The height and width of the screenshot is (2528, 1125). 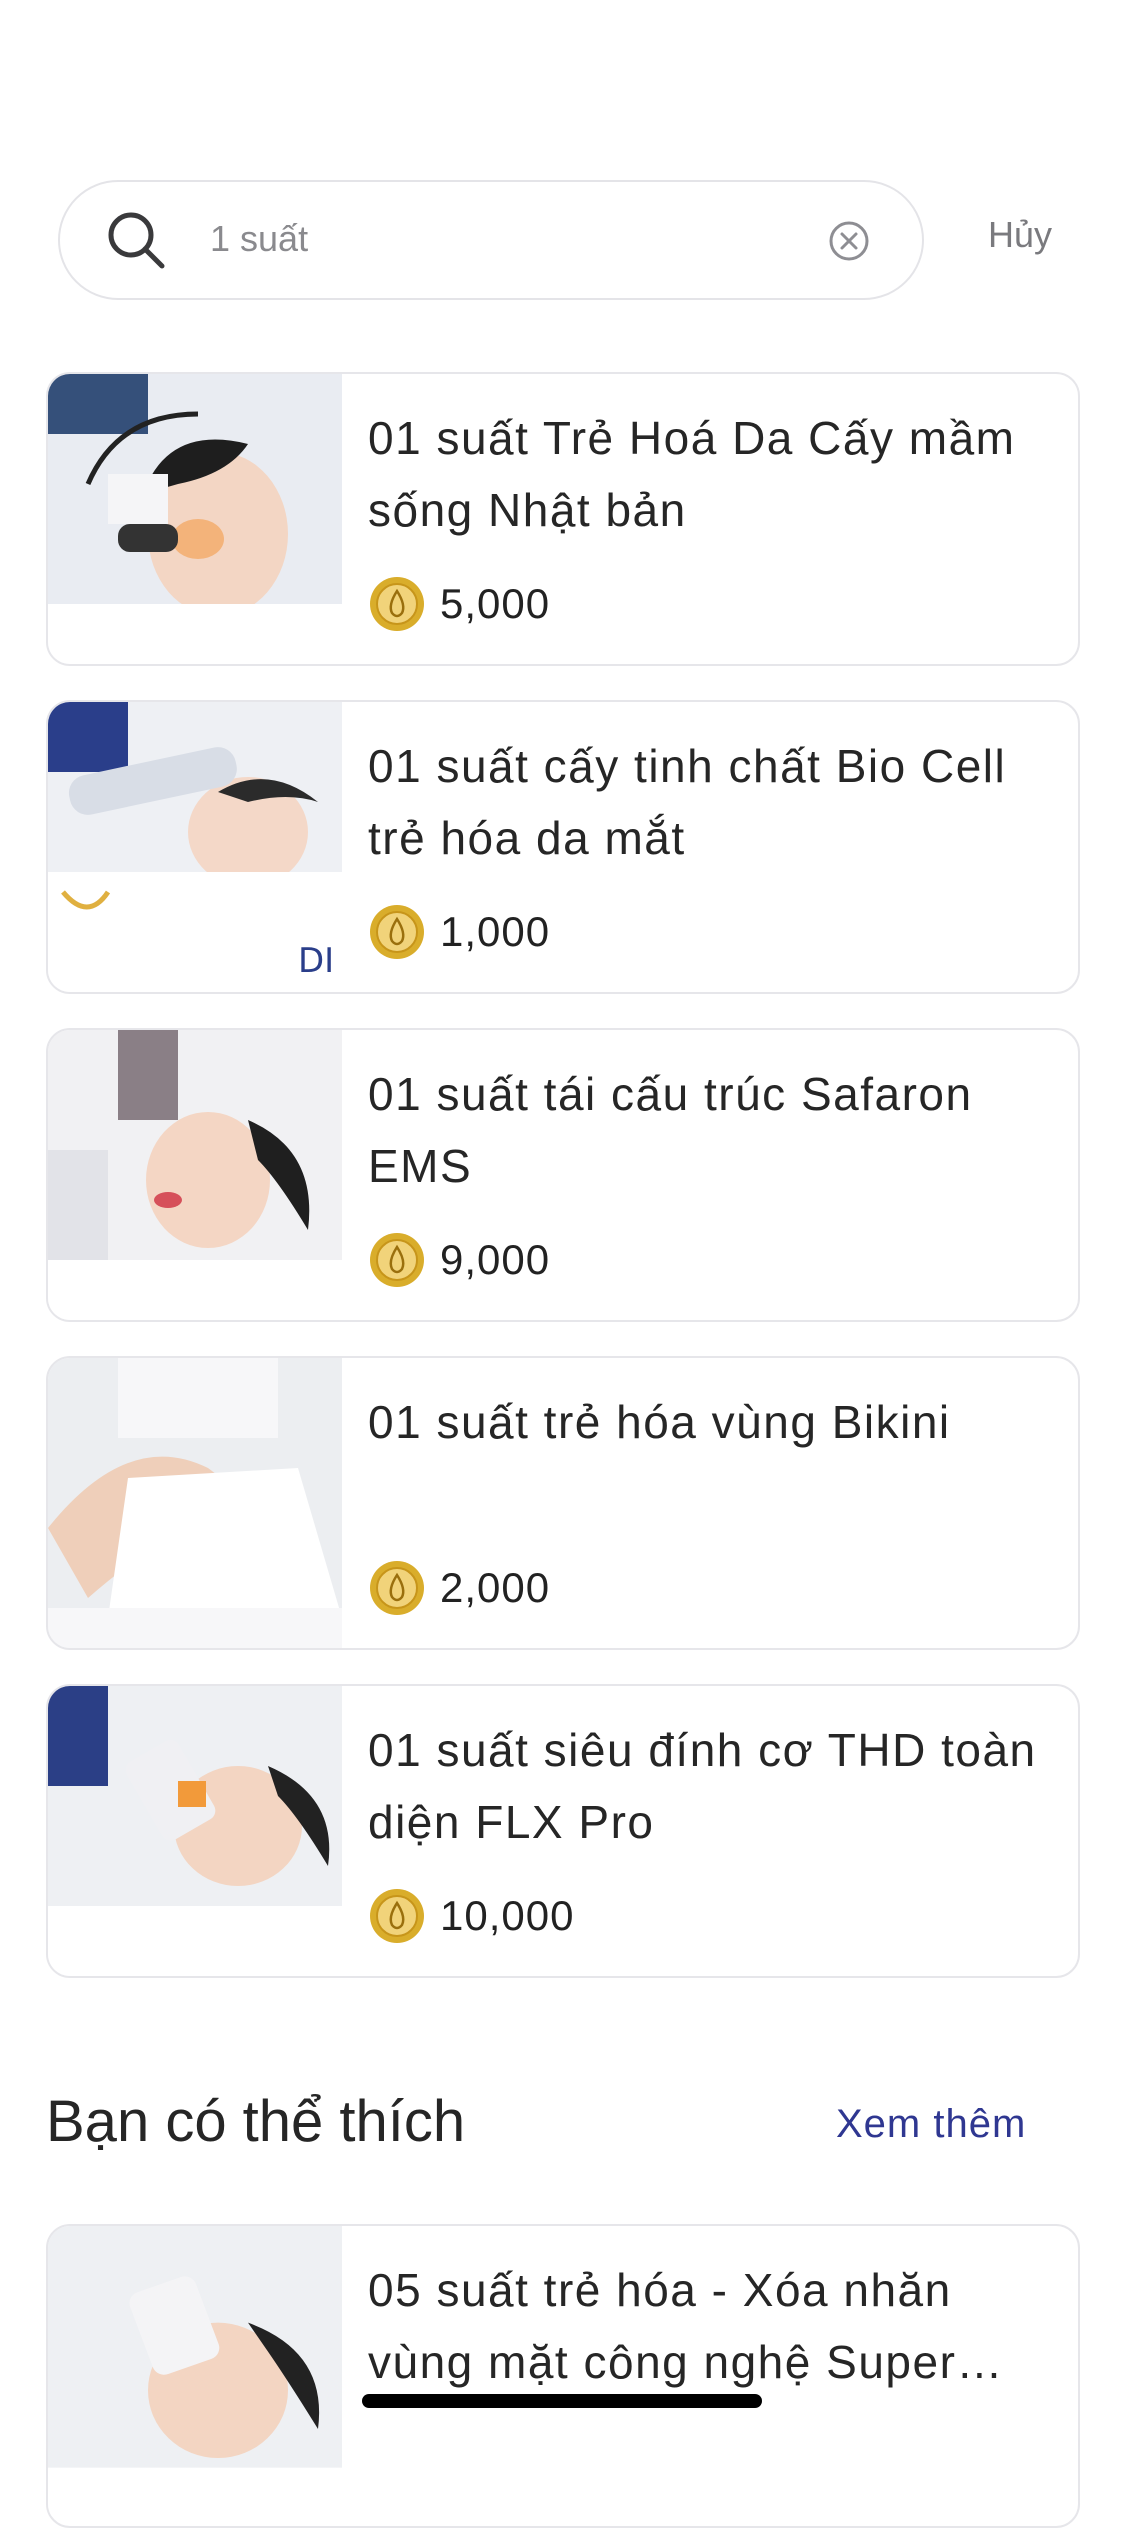 What do you see at coordinates (495, 1259) in the screenshot?
I see `price-value: 9,000` at bounding box center [495, 1259].